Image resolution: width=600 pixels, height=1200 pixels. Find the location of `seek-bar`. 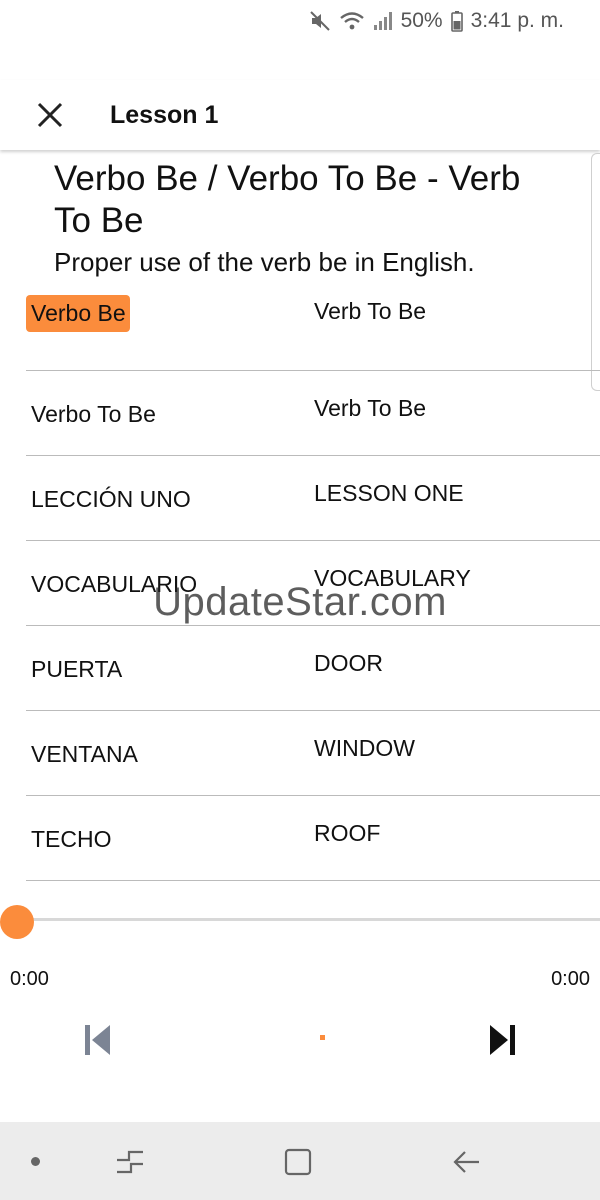

seek-bar is located at coordinates (308, 919).